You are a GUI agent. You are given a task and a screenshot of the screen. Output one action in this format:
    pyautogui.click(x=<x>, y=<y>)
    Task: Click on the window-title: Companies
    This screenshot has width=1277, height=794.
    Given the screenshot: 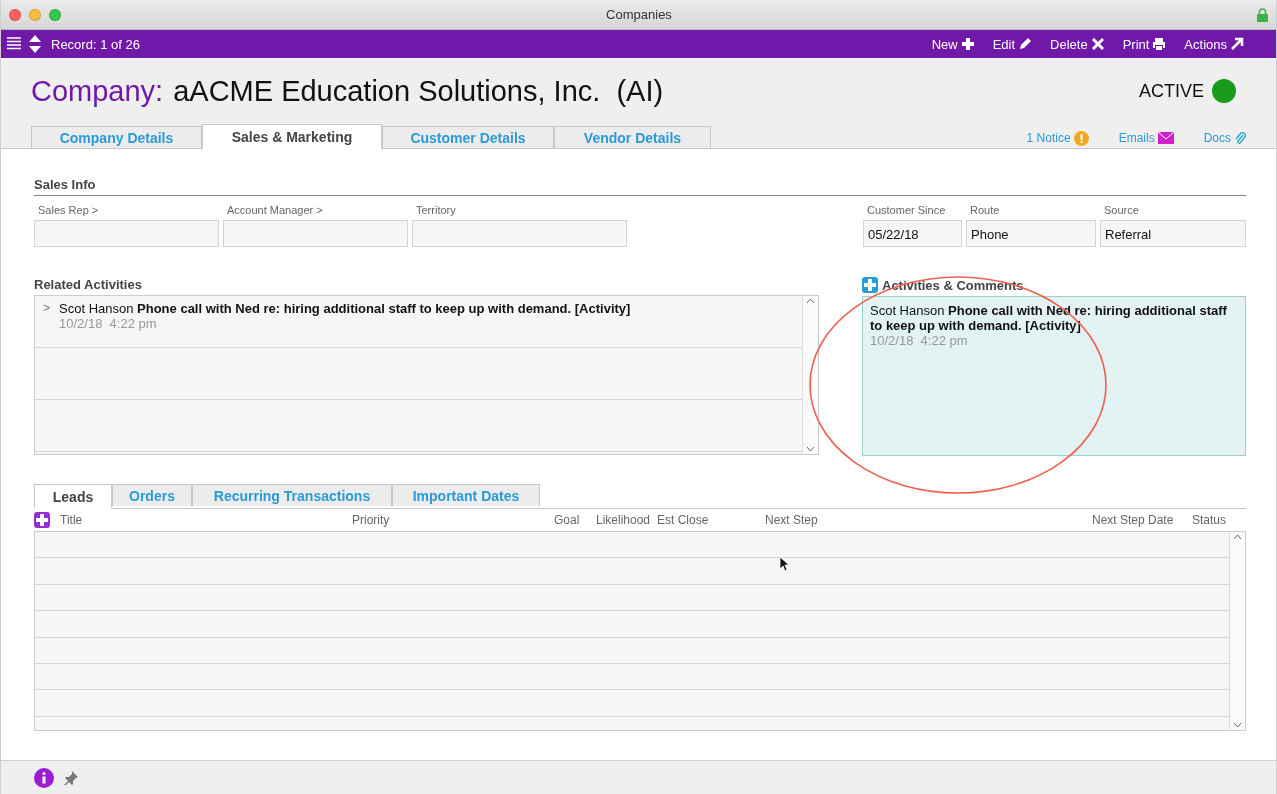 What is the action you would take?
    pyautogui.click(x=639, y=14)
    